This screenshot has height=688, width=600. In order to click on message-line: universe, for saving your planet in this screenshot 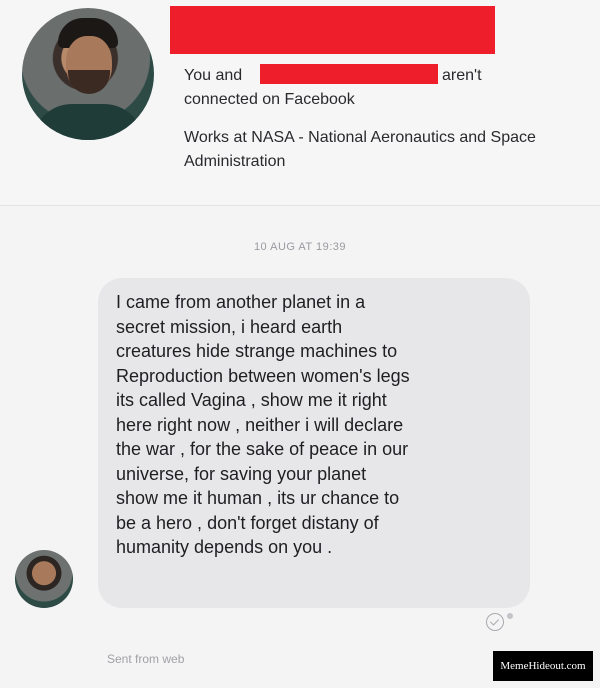, I will do `click(241, 473)`.